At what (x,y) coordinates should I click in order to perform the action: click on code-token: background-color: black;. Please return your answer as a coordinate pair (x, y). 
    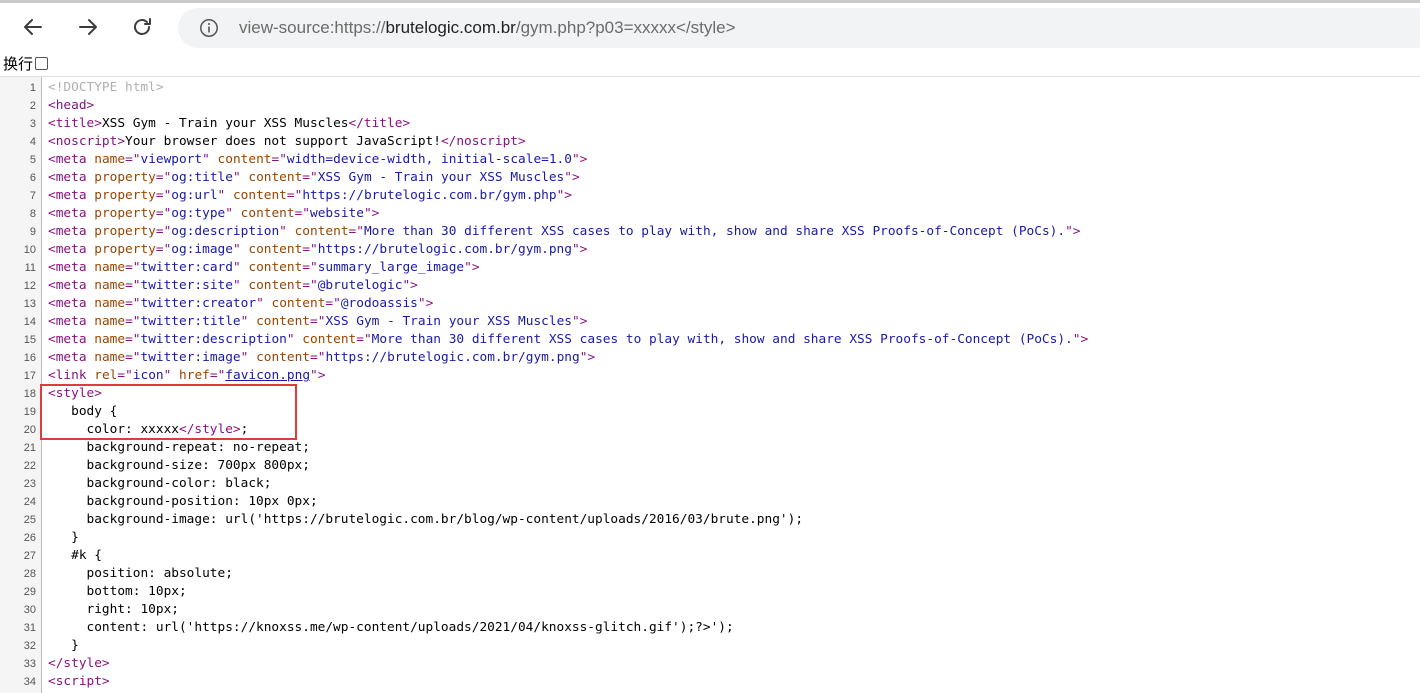
    Looking at the image, I should click on (160, 483).